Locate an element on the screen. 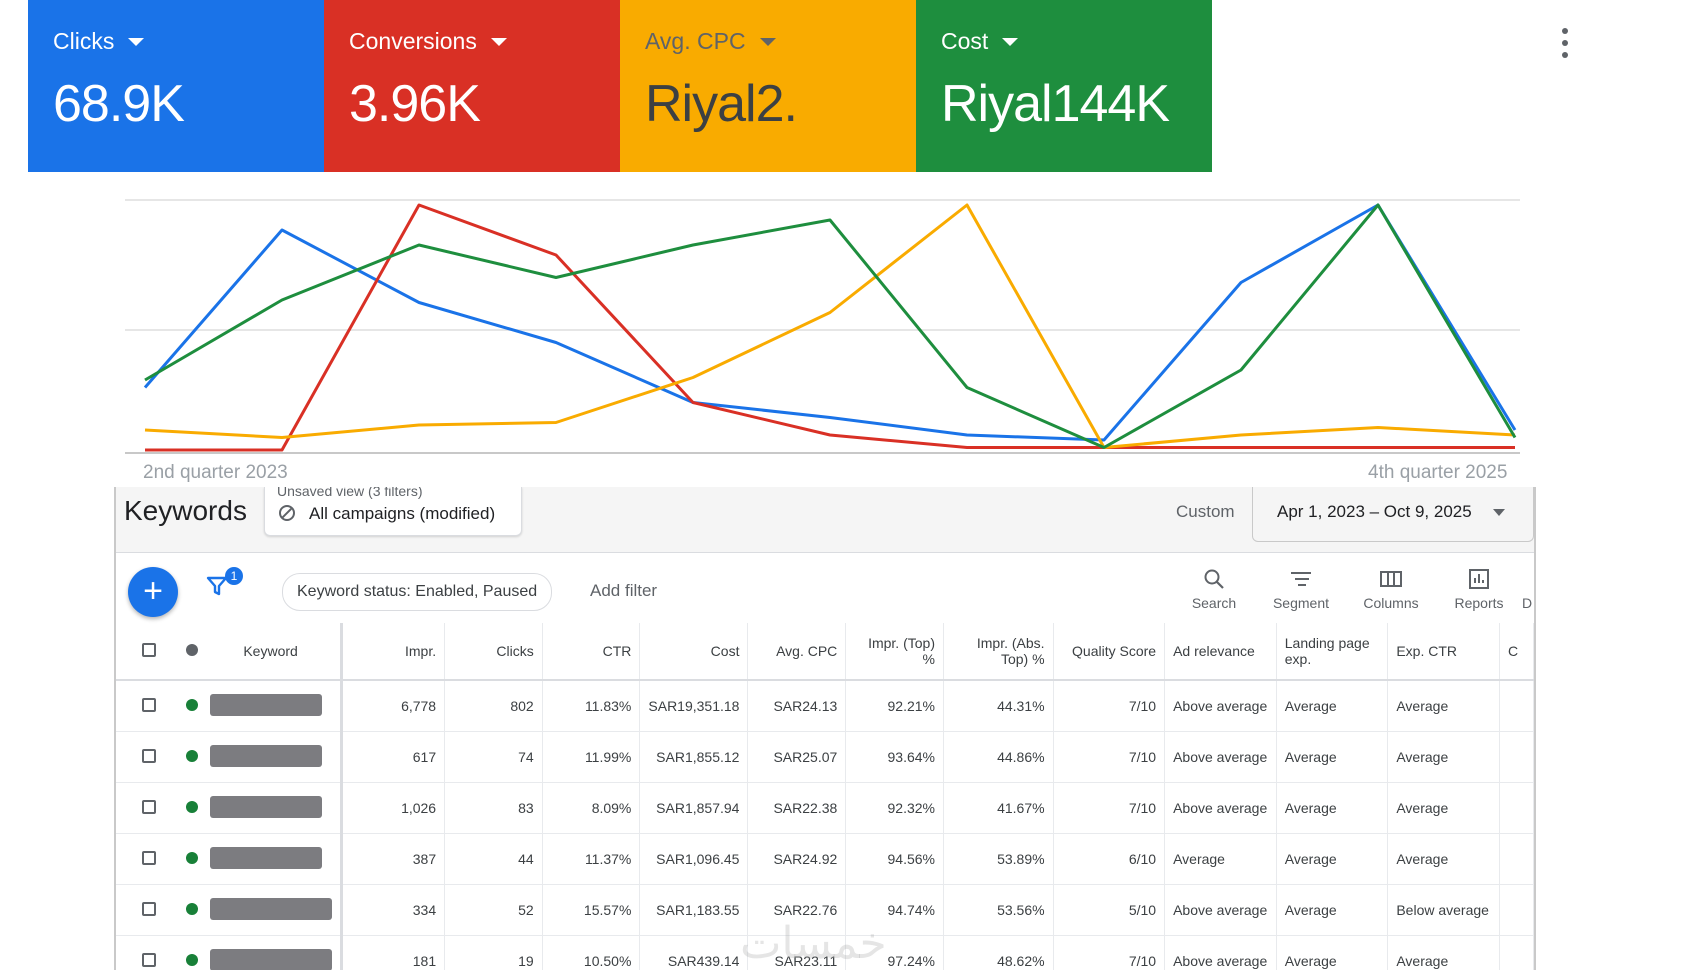 The width and height of the screenshot is (1700, 970). select-all-checkbox is located at coordinates (149, 652).